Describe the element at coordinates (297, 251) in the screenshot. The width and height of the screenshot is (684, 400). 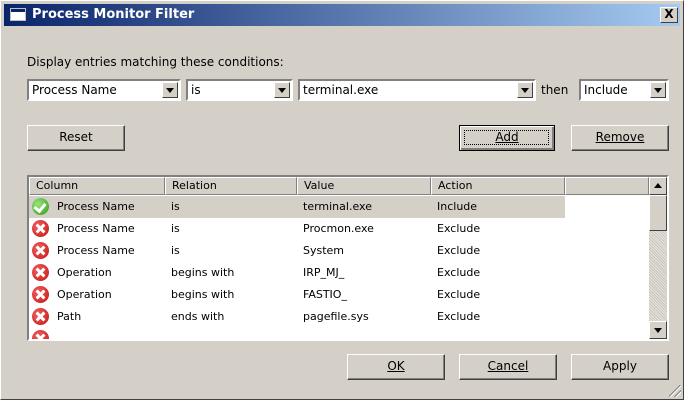
I see `table-row: Process Name is System Exclude` at that location.